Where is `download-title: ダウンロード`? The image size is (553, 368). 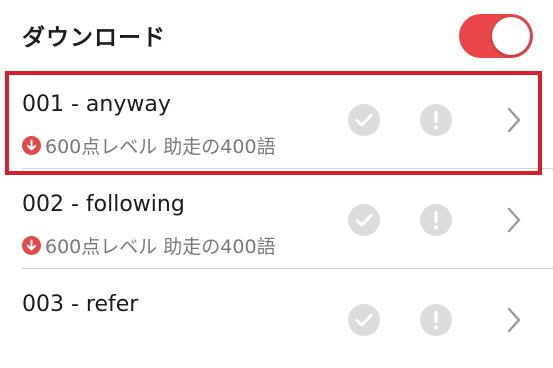
download-title: ダウンロード is located at coordinates (94, 38).